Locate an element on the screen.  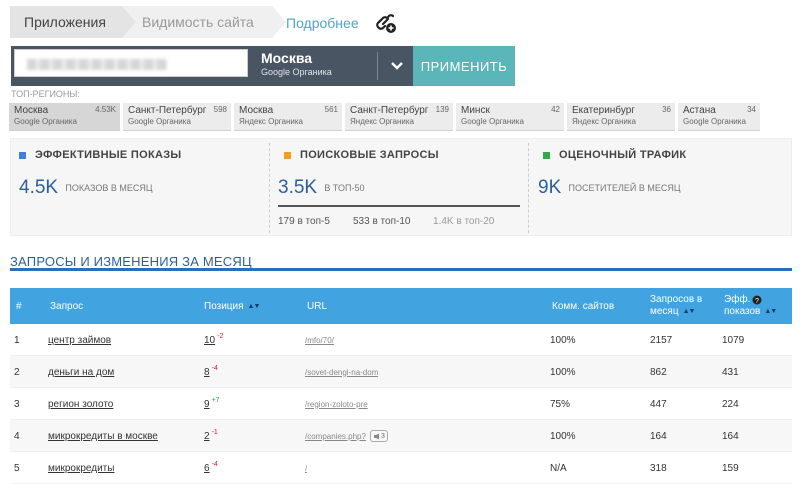
region-chip: Санкт-Петербург Яндекс Органика 139 is located at coordinates (399, 117).